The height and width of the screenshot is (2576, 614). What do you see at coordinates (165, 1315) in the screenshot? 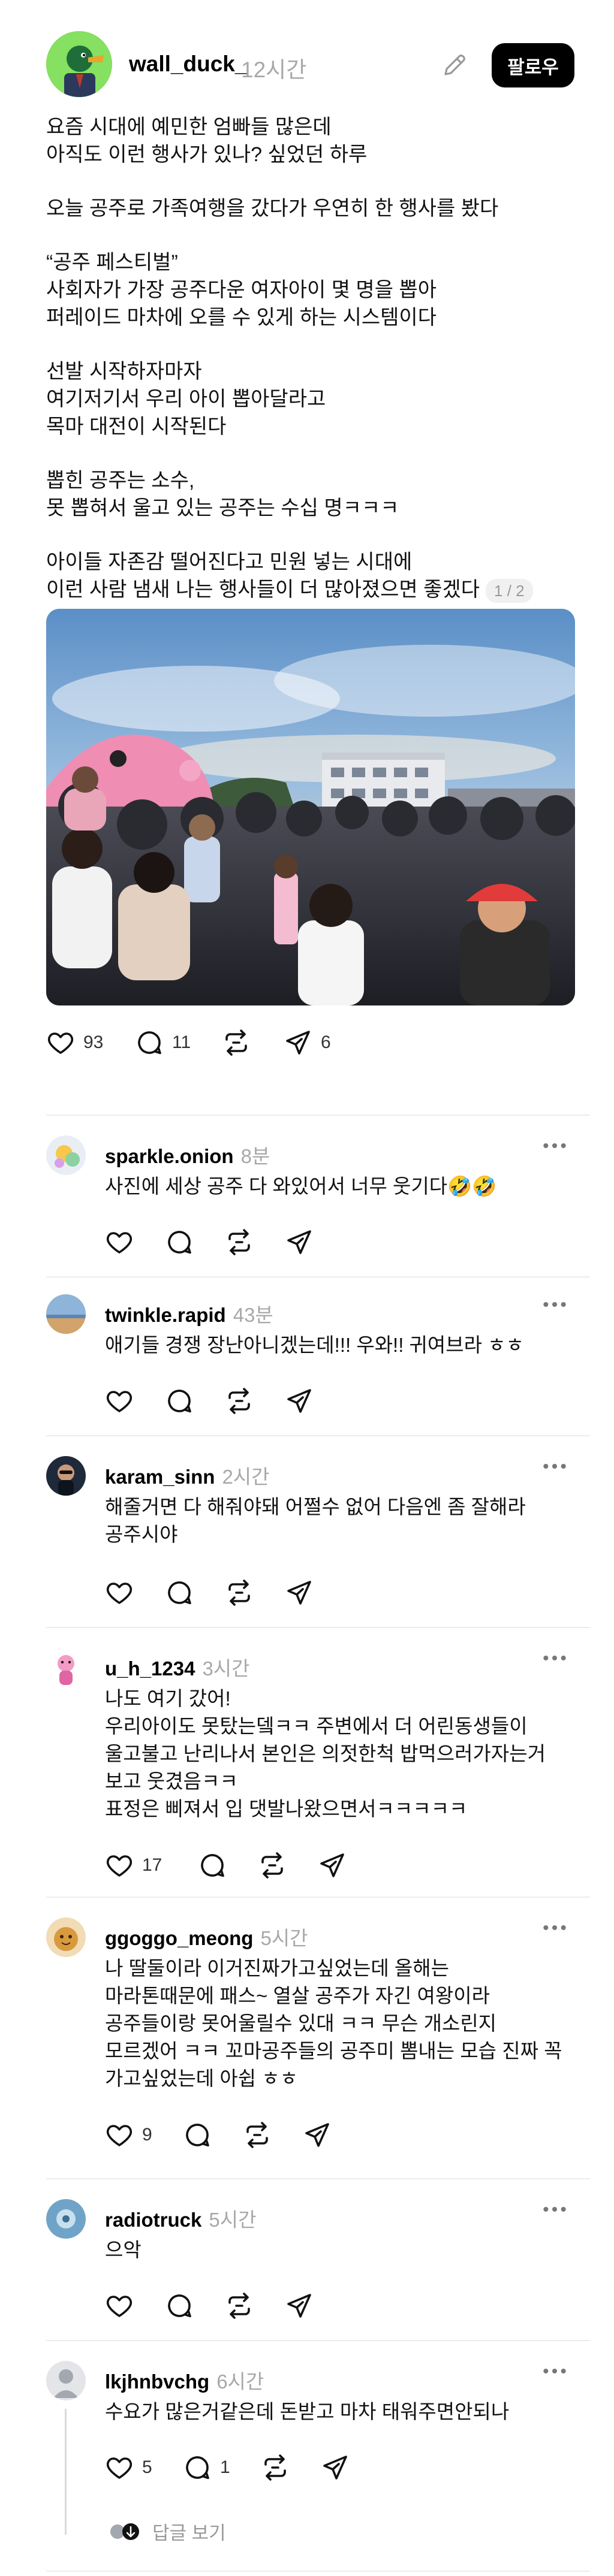
I see `comment-username: twinkle.rapid` at bounding box center [165, 1315].